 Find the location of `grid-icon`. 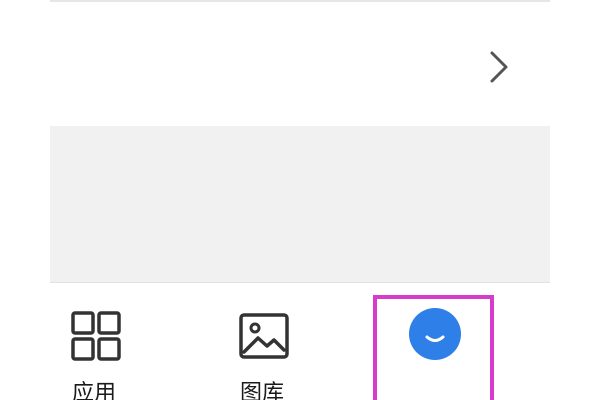

grid-icon is located at coordinates (96, 336).